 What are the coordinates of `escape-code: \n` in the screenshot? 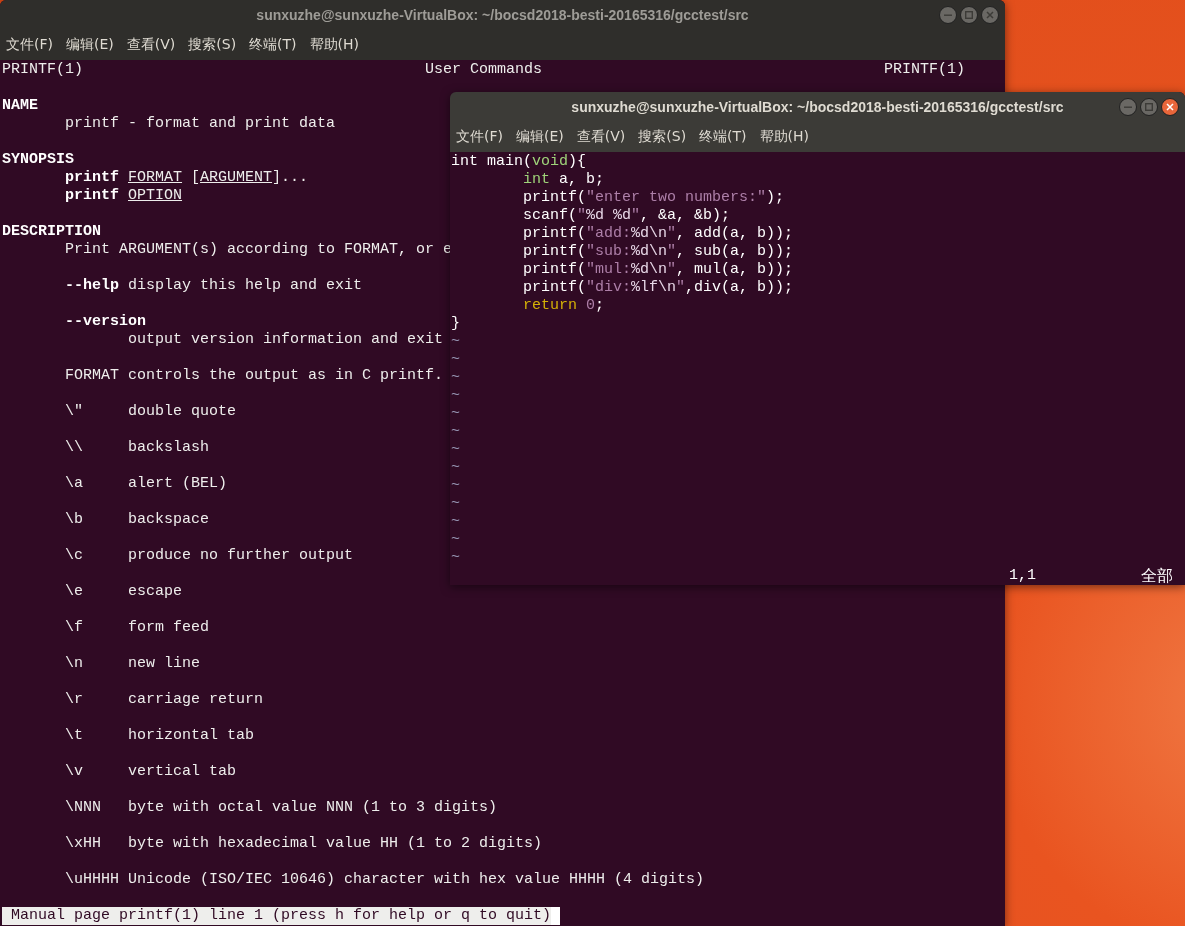 It's located at (74, 664).